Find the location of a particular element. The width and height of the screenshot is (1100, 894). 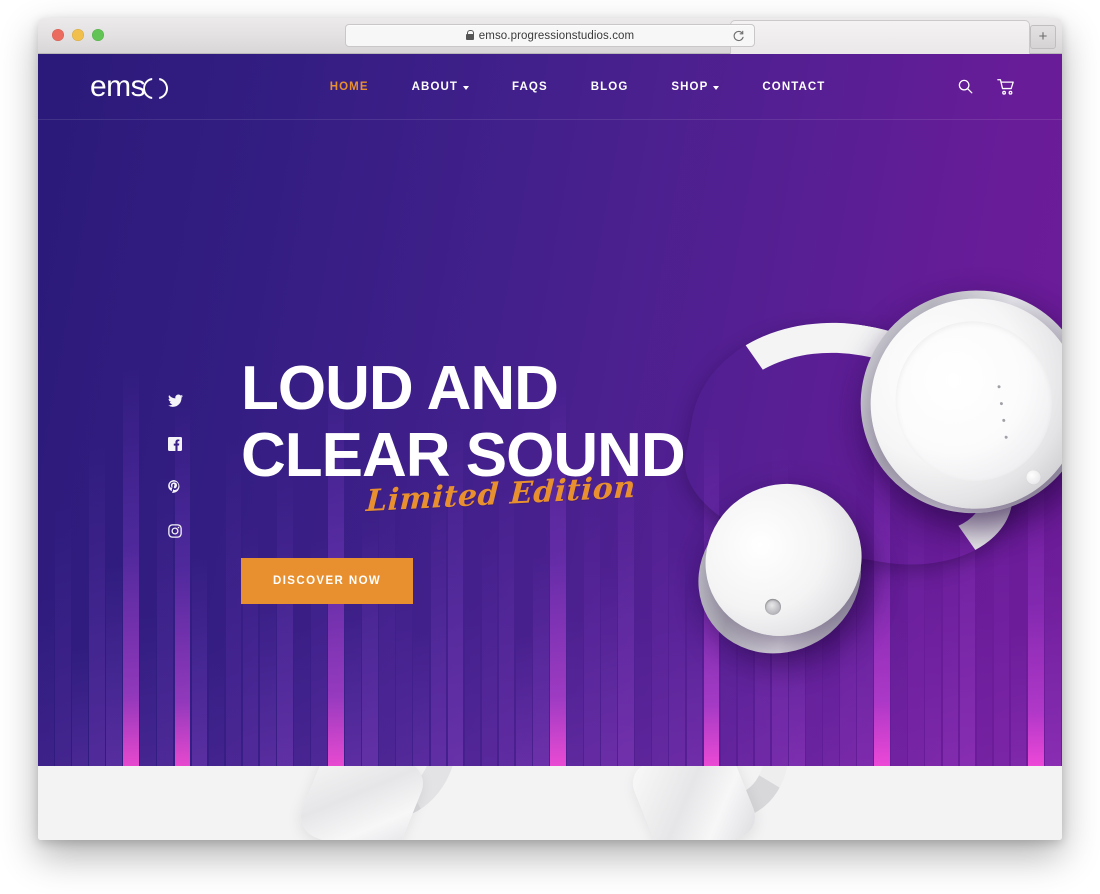

nav-item-contact: CONTACT is located at coordinates (793, 87).